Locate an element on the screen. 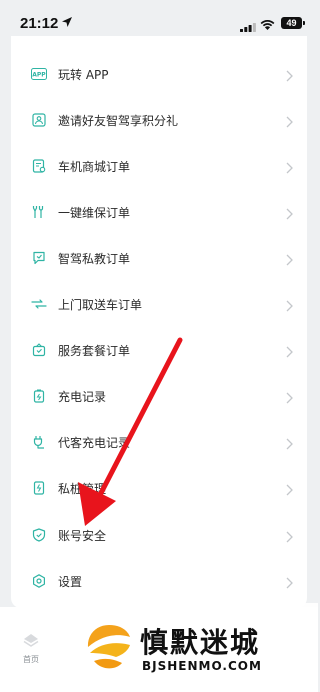  menu-item-label: 车机商城订单 is located at coordinates (94, 167).